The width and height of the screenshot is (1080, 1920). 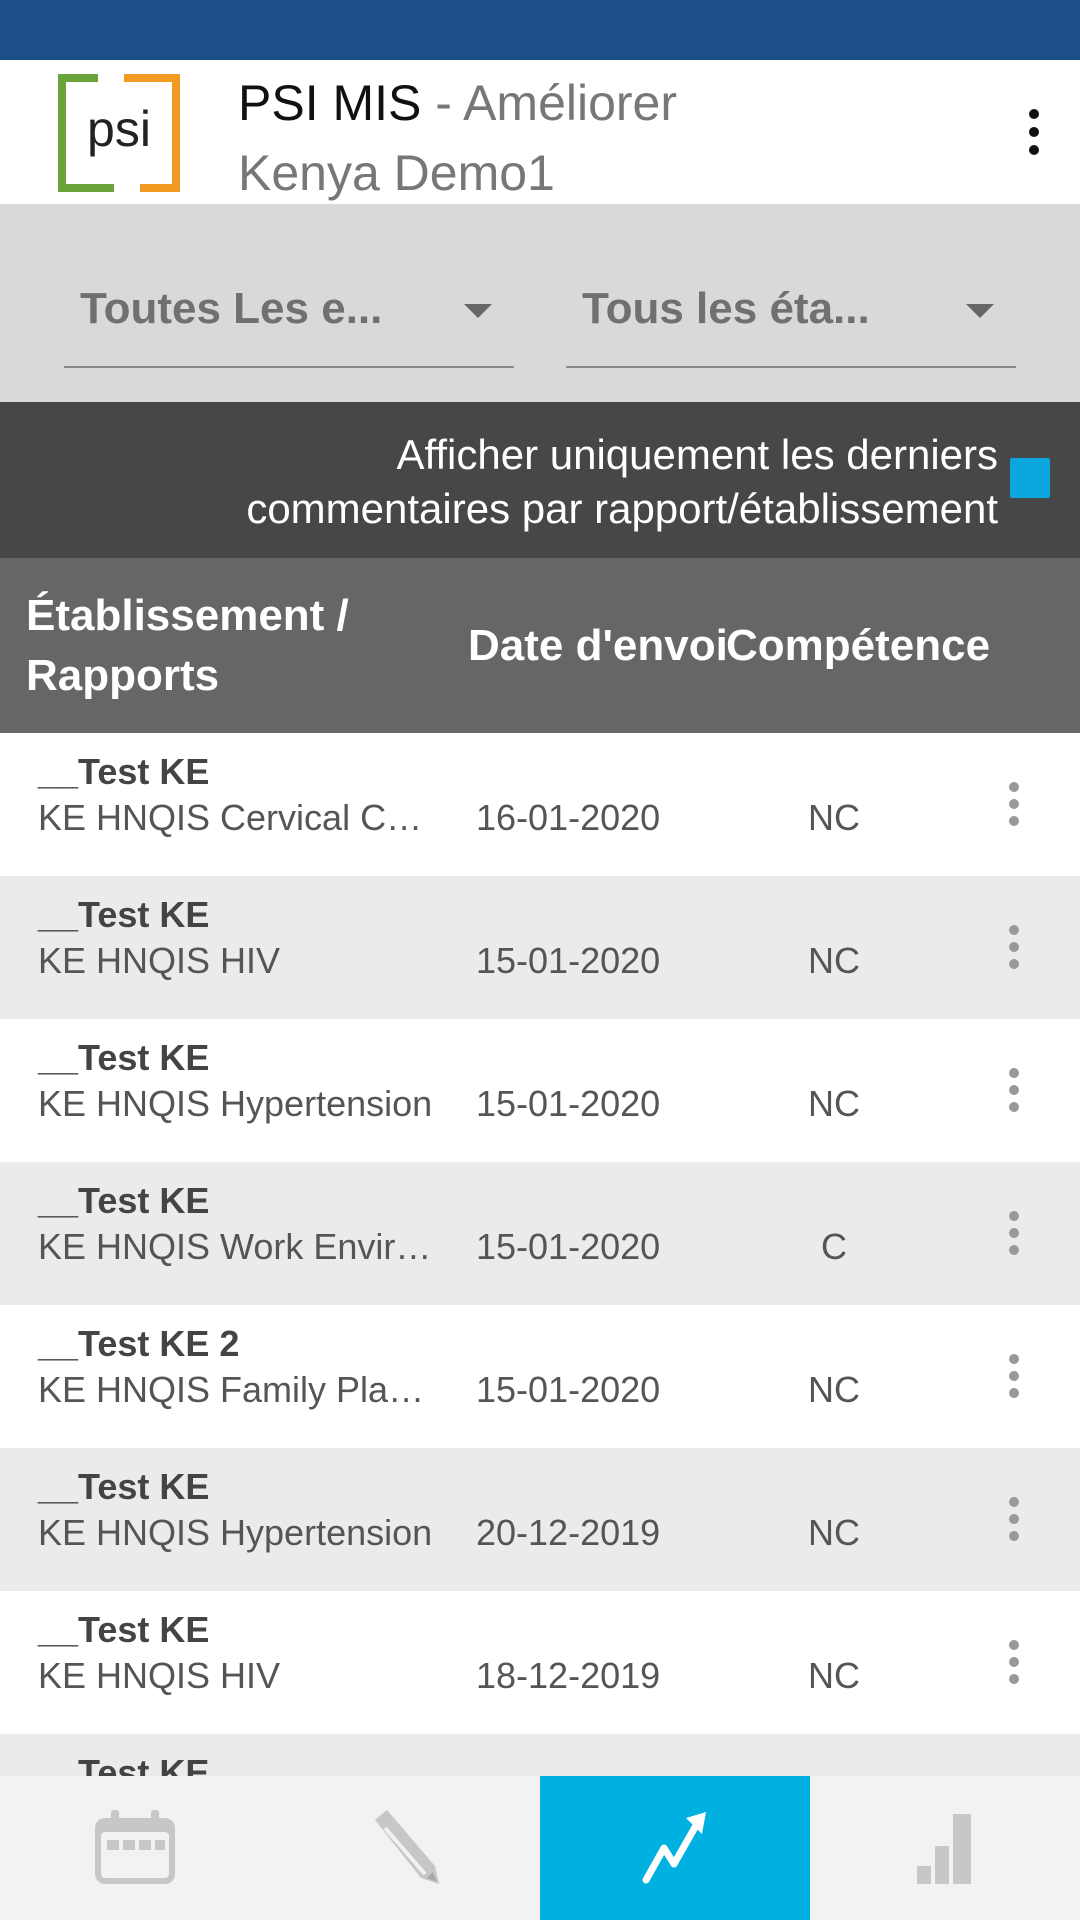 I want to click on bottom-nav, so click(x=540, y=1848).